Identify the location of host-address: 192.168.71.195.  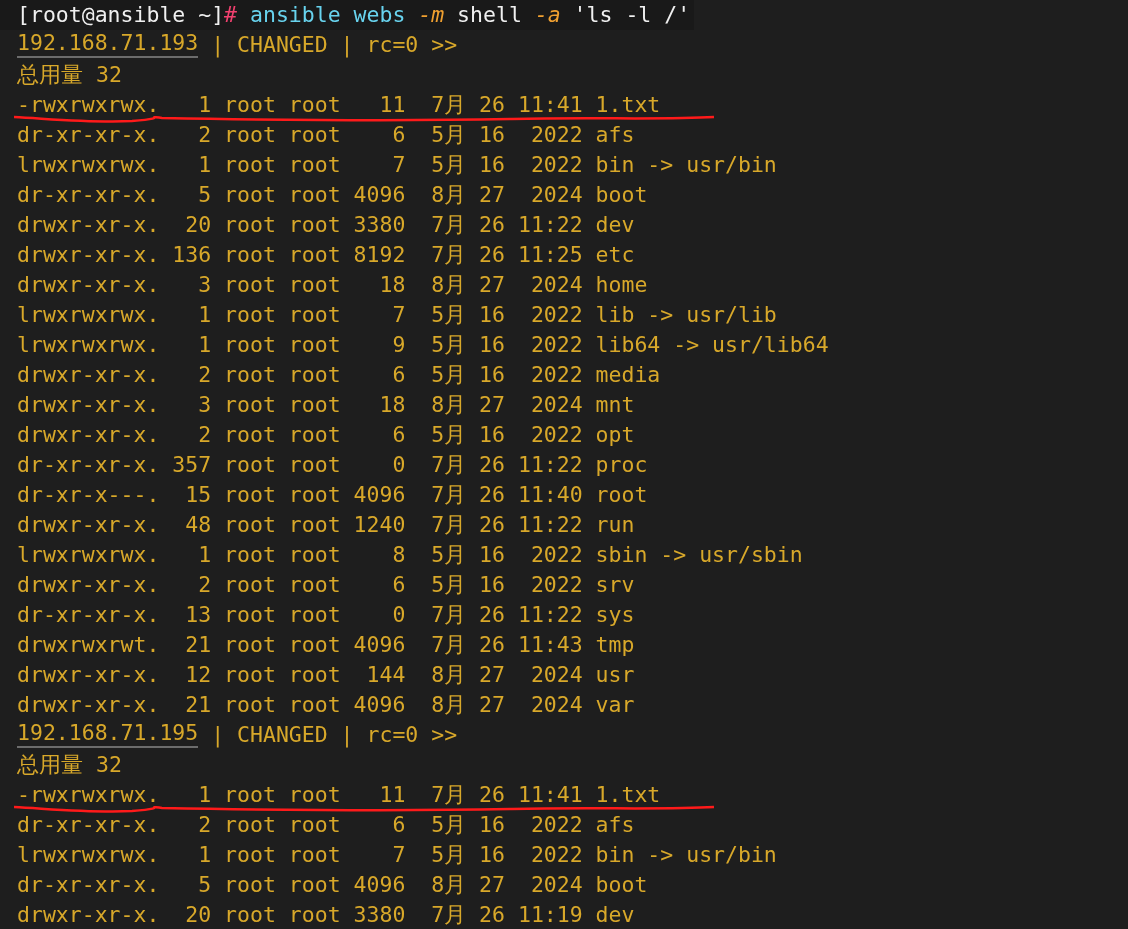
(108, 734).